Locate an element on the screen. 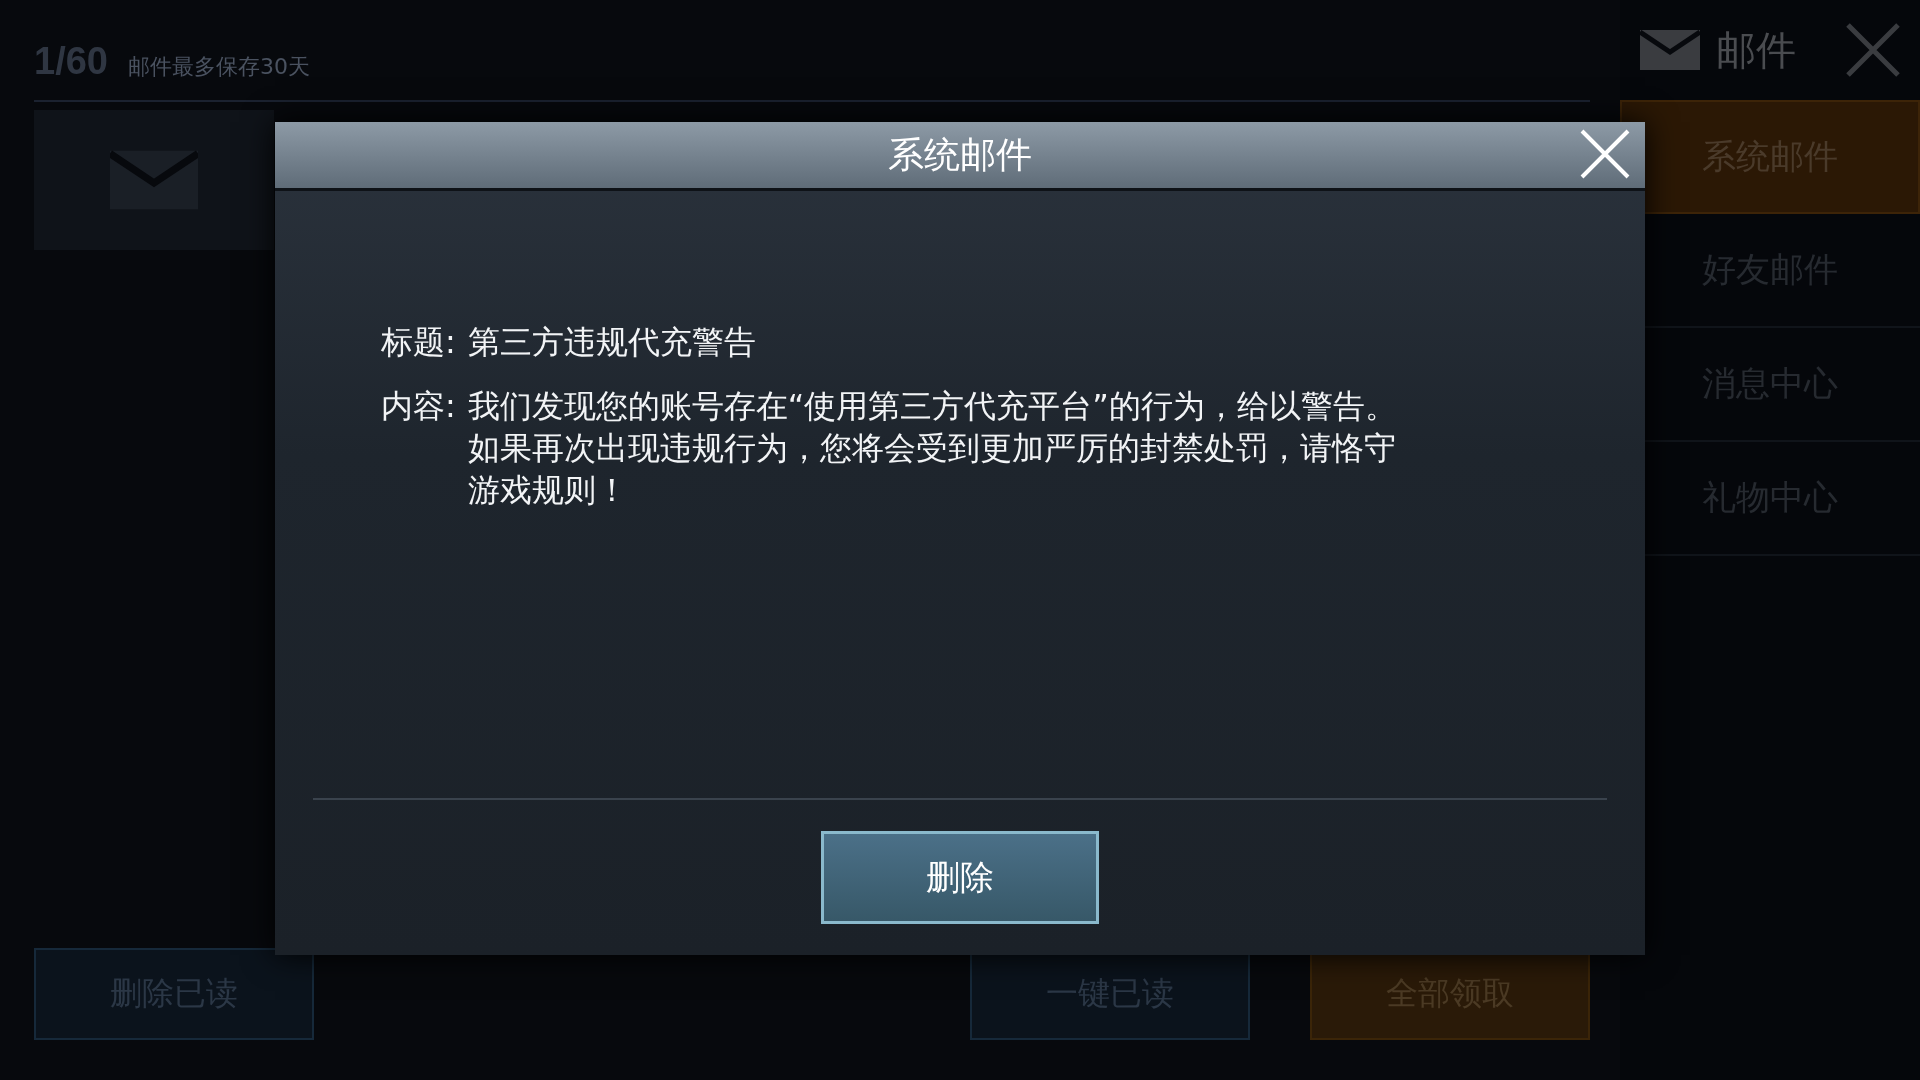 The image size is (1920, 1080). mail-card is located at coordinates (154, 180).